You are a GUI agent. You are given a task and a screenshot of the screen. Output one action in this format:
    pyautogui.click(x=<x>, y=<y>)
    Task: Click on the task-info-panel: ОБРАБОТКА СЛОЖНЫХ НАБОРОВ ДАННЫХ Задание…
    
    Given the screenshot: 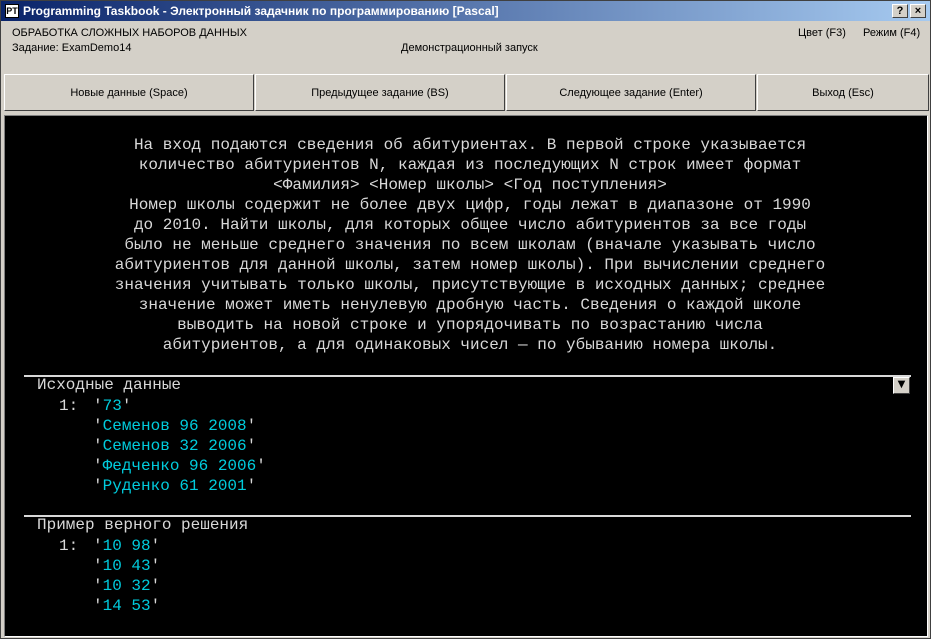 What is the action you would take?
    pyautogui.click(x=465, y=47)
    